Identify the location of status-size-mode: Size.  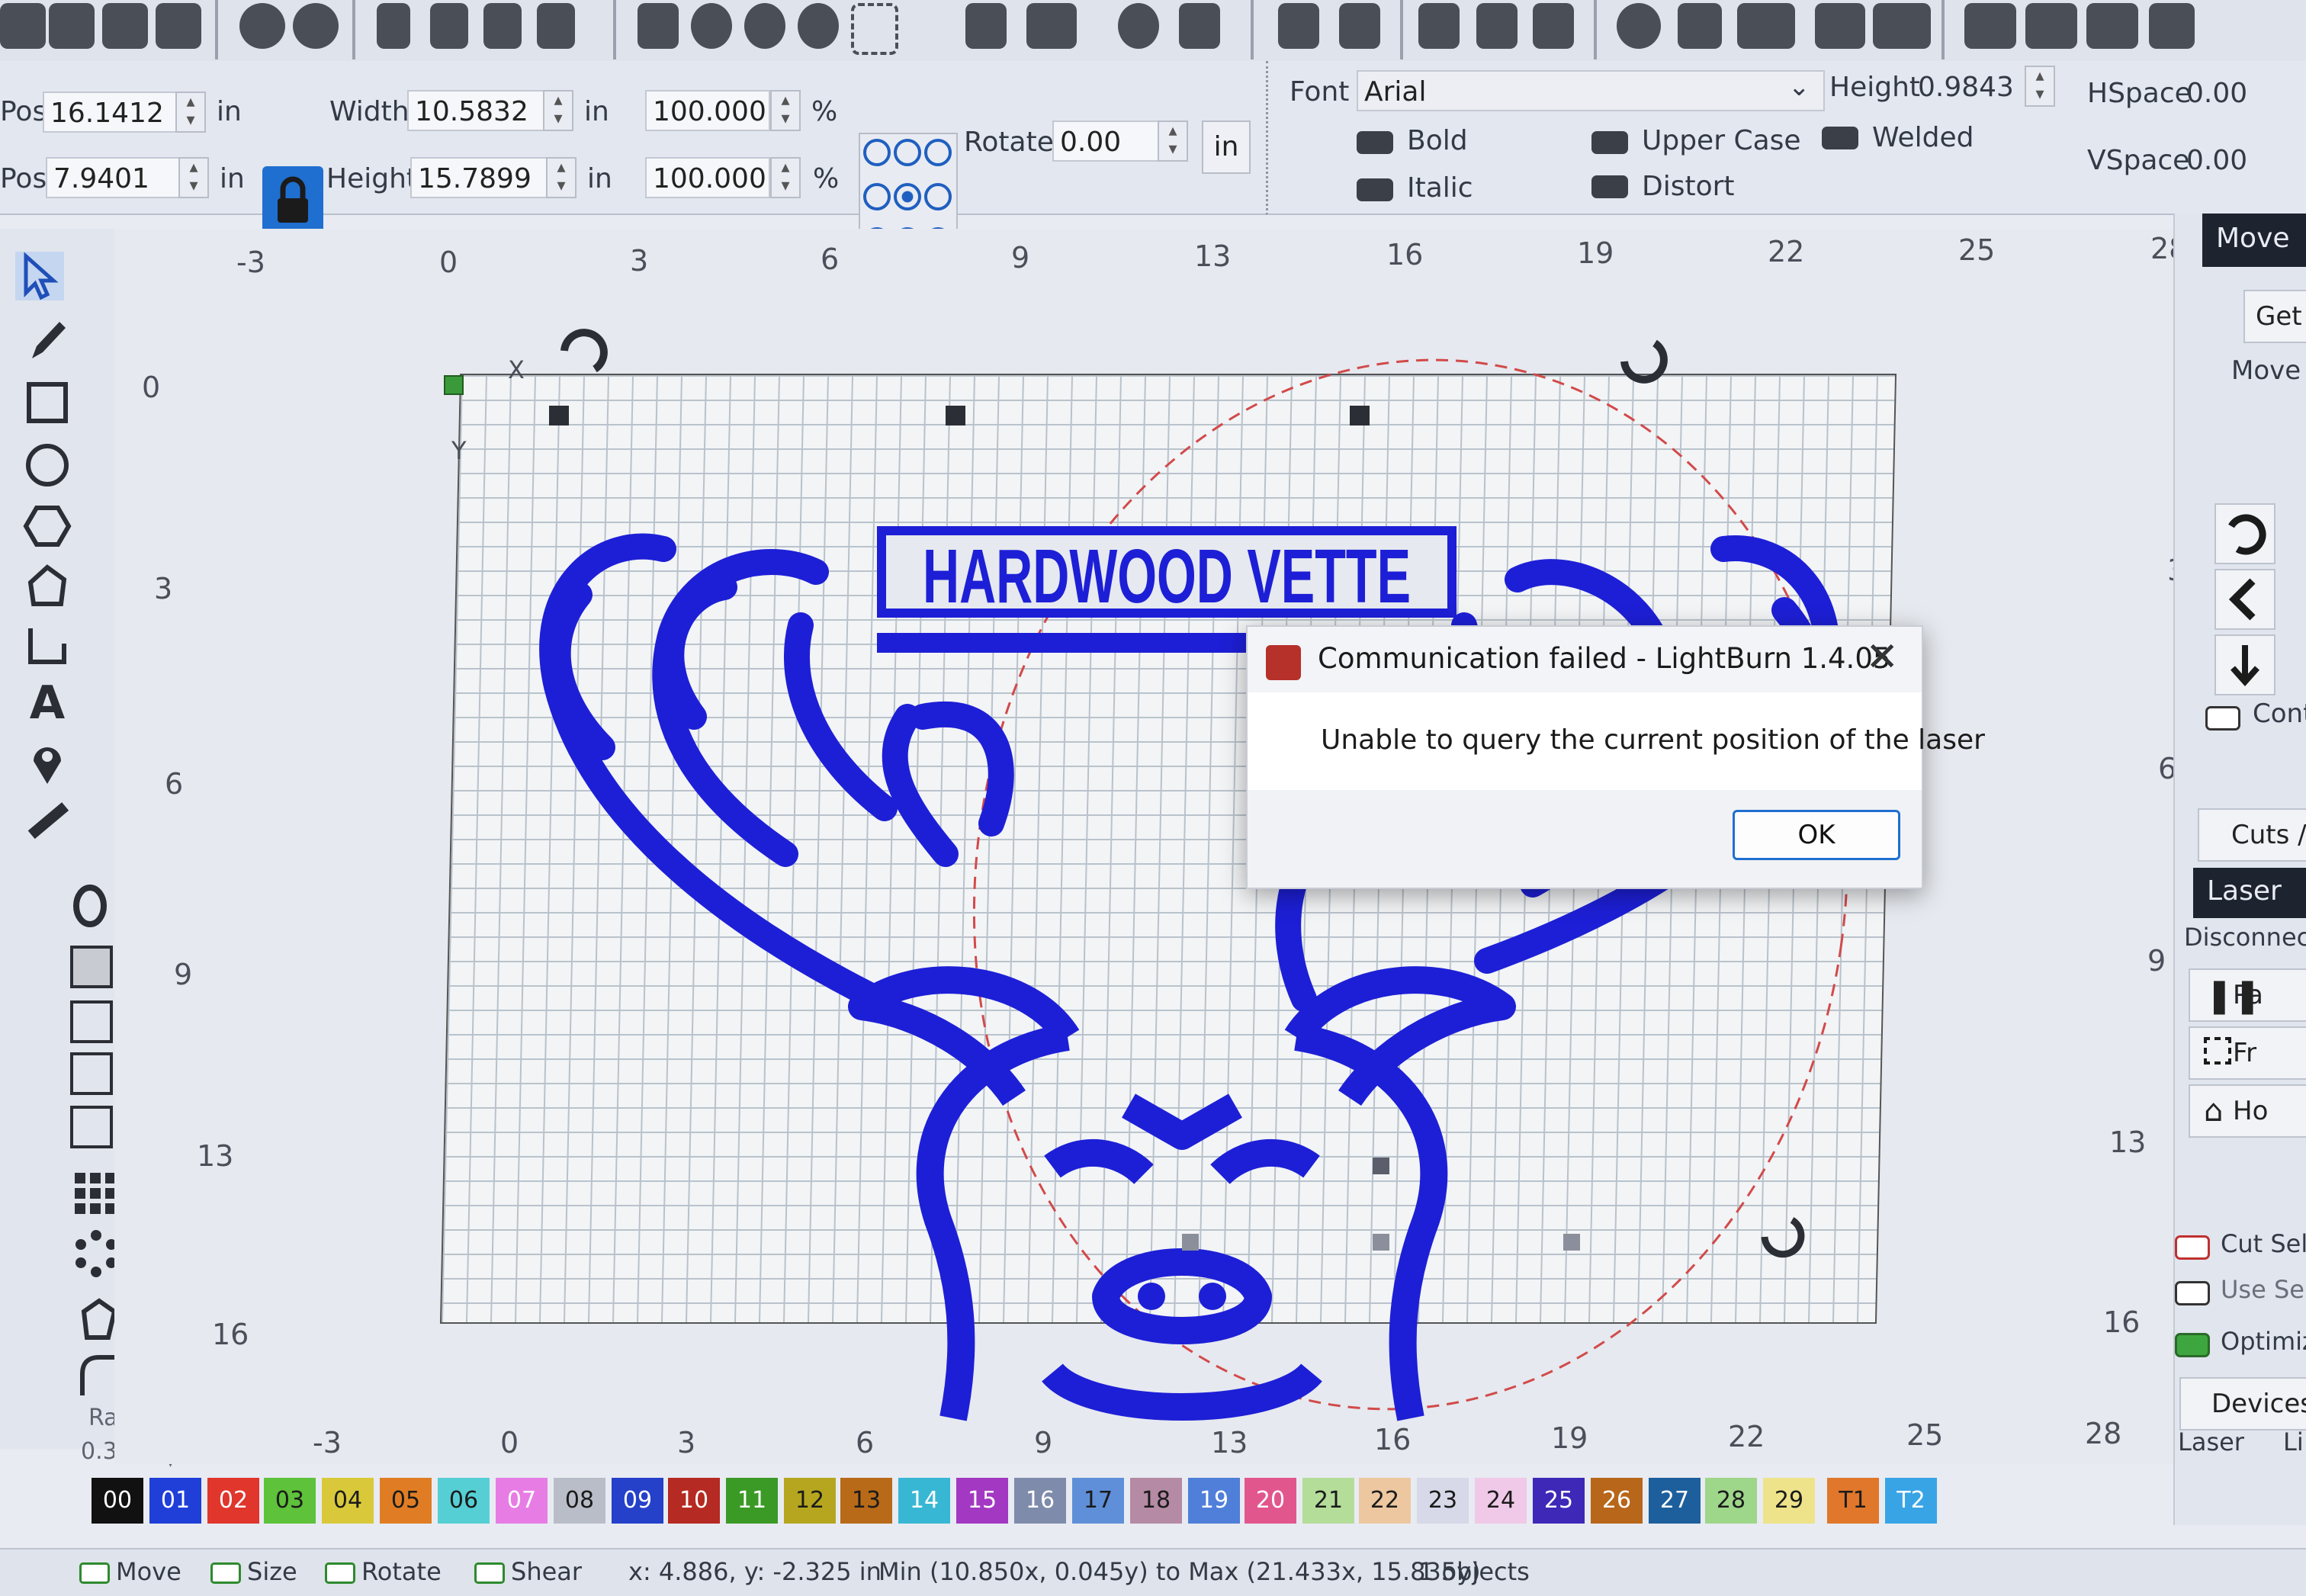
(253, 1572).